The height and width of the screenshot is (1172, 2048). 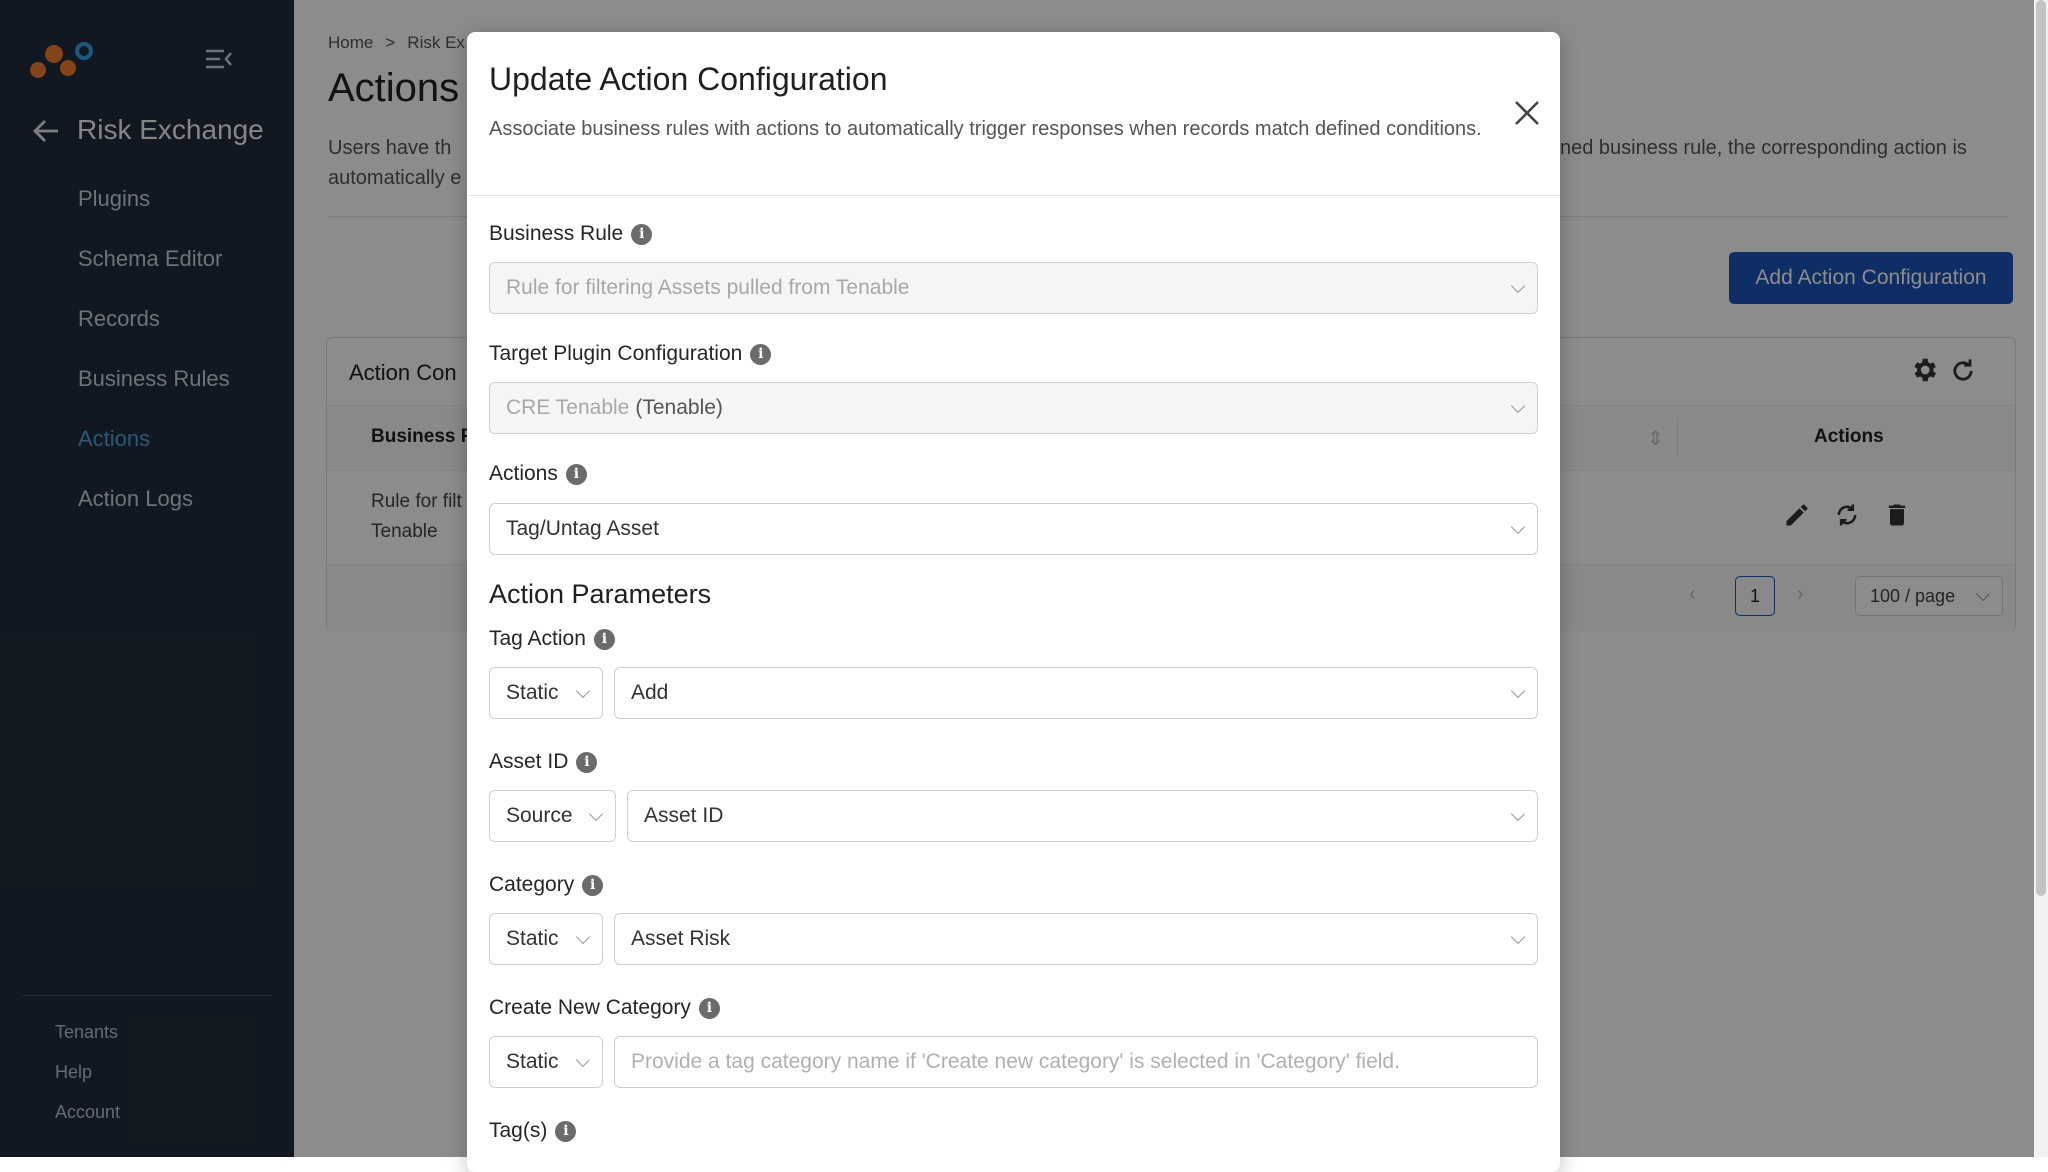 I want to click on category-label: Category i, so click(x=546, y=885).